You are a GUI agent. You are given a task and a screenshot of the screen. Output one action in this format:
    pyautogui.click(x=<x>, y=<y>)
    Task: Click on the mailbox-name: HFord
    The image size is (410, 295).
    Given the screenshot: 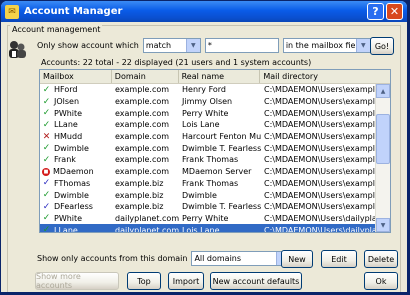 What is the action you would take?
    pyautogui.click(x=66, y=90)
    